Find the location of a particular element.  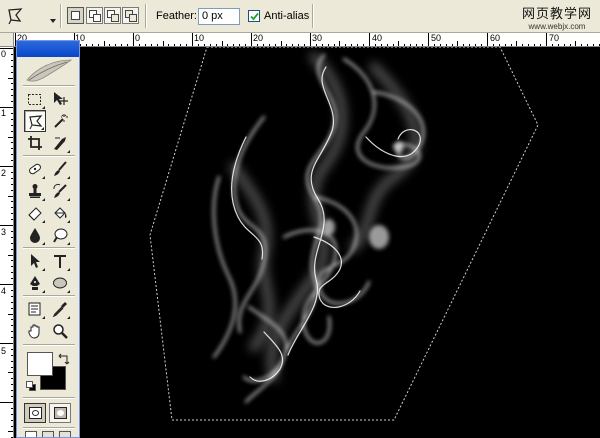

new-selection-button is located at coordinates (75, 15).